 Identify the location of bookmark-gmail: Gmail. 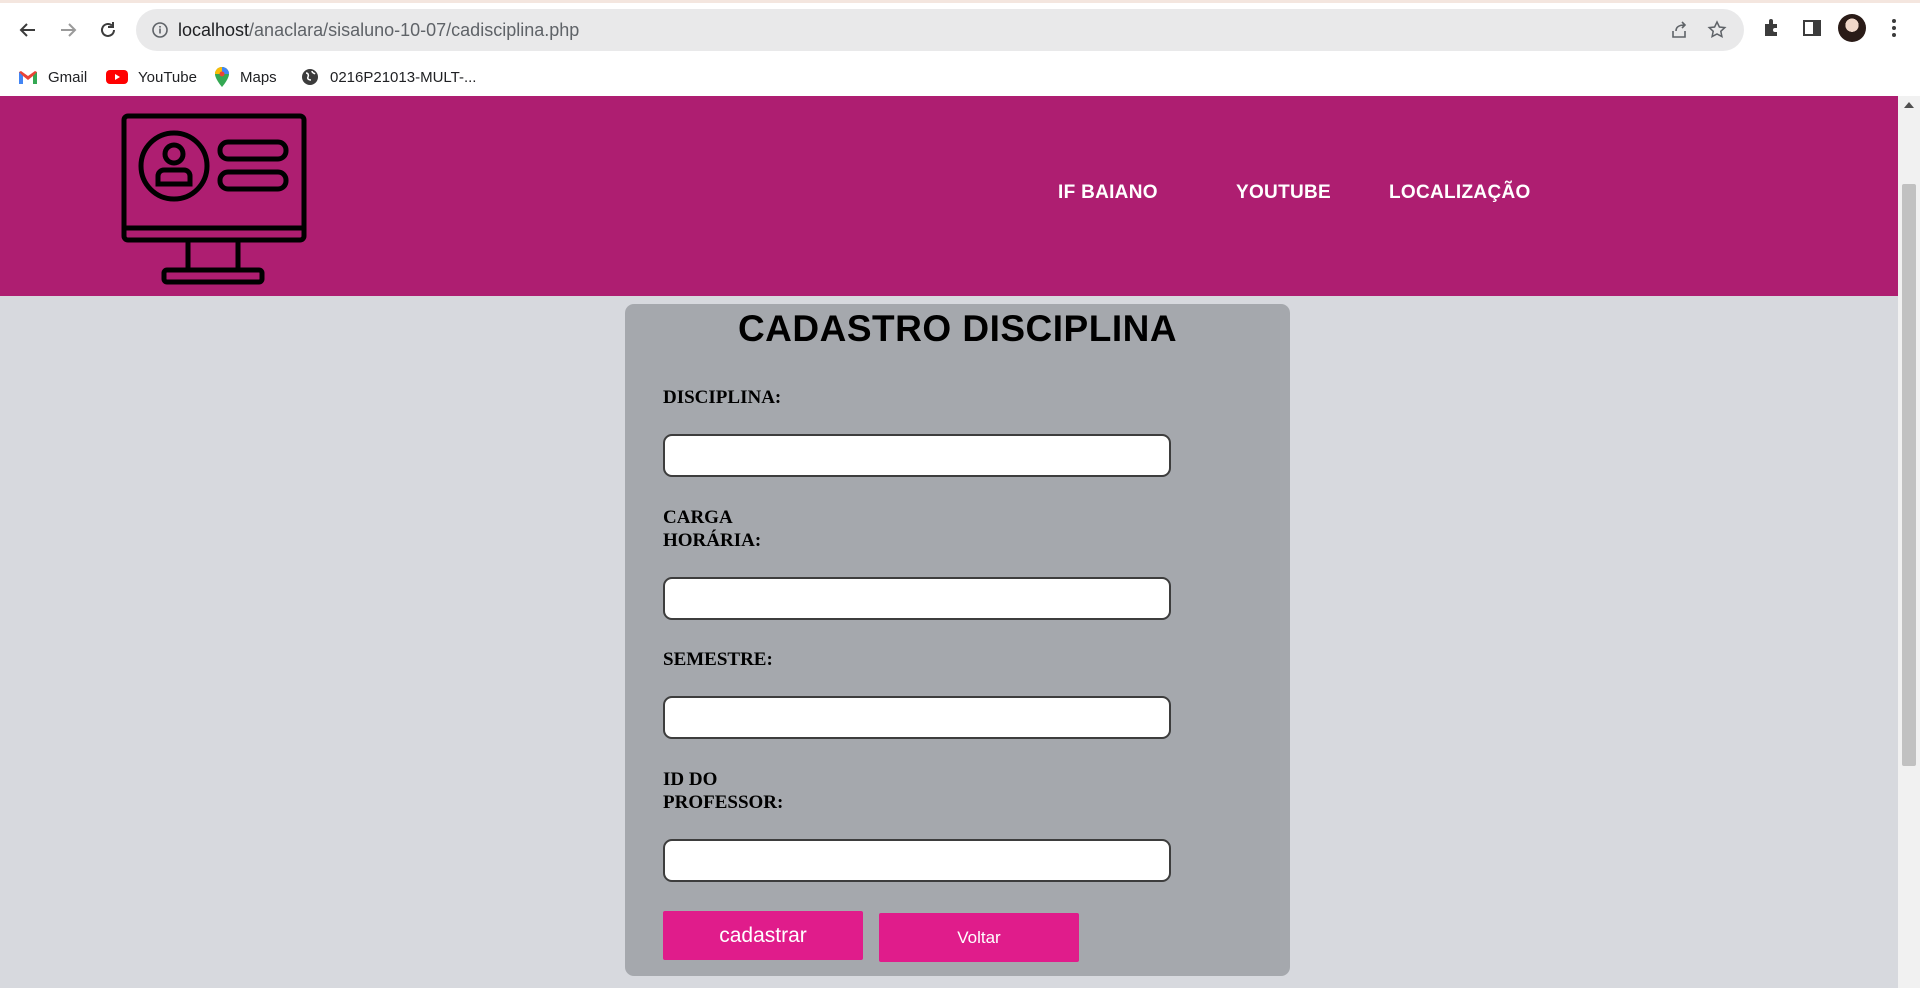
(52, 77).